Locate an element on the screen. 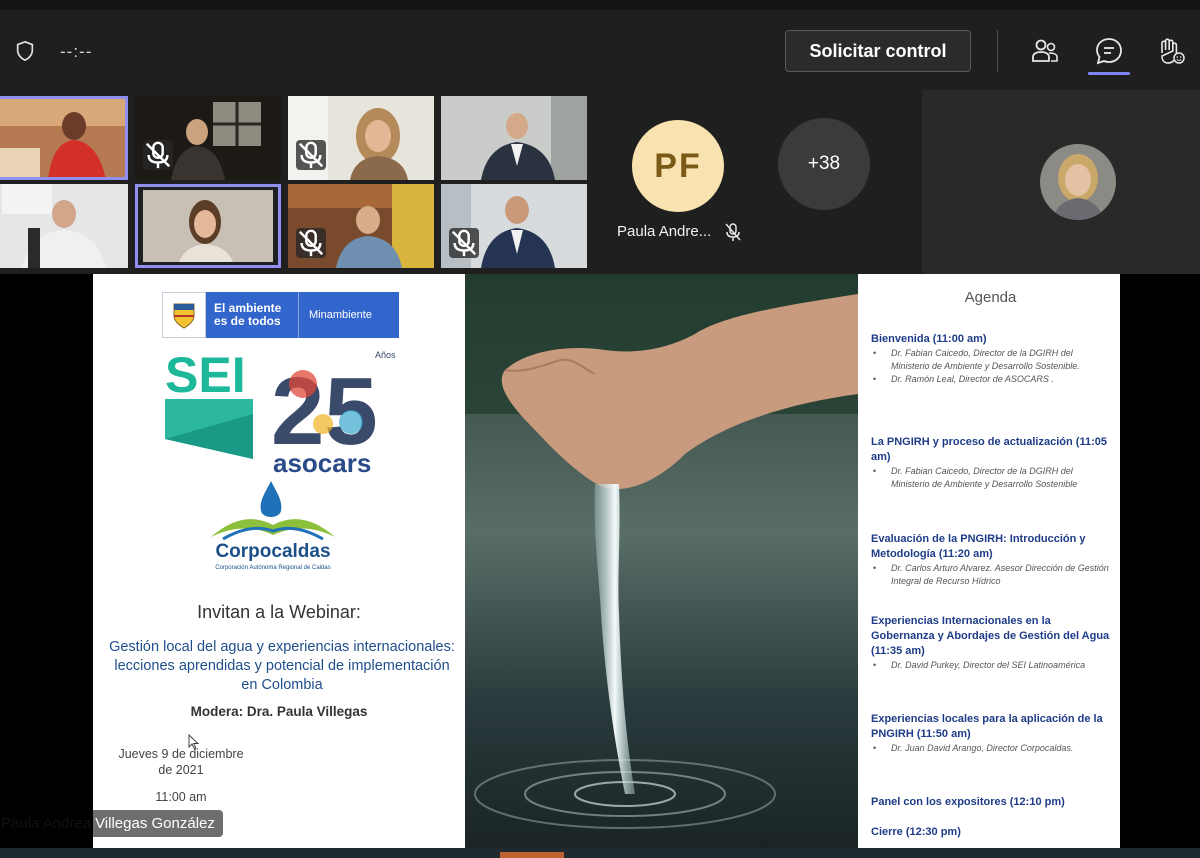 The image size is (1200, 858). agenda-item-title: Panel con los expositores (12:10 pm) is located at coordinates (968, 802).